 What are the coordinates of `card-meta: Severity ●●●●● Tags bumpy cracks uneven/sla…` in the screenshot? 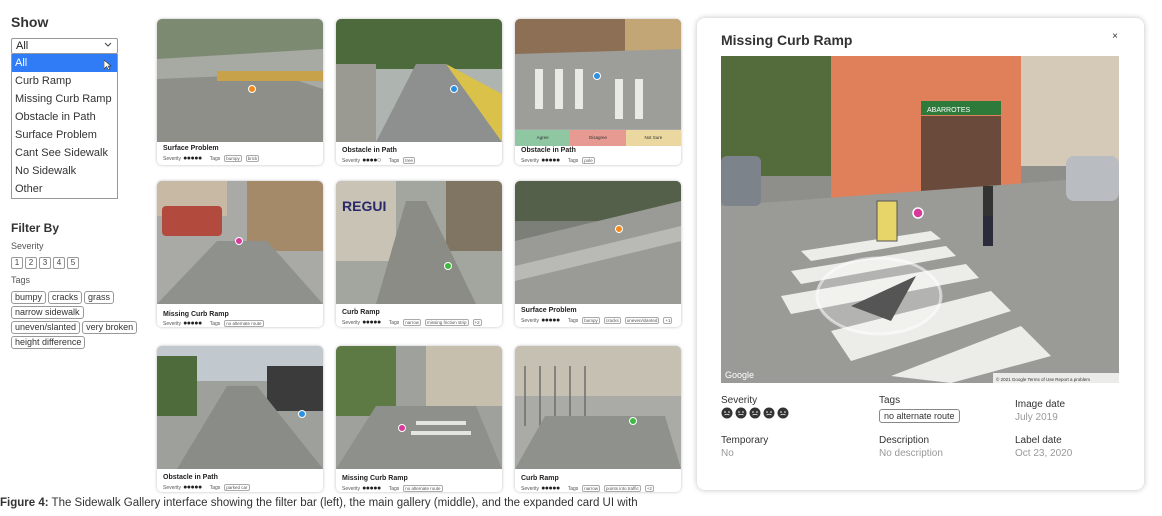 It's located at (597, 320).